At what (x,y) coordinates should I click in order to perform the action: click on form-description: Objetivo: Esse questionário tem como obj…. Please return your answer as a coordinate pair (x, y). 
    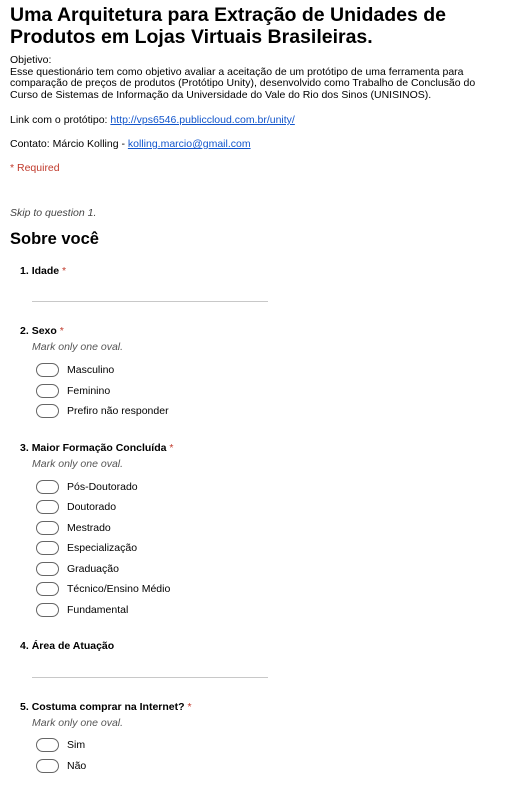
    Looking at the image, I should click on (260, 77).